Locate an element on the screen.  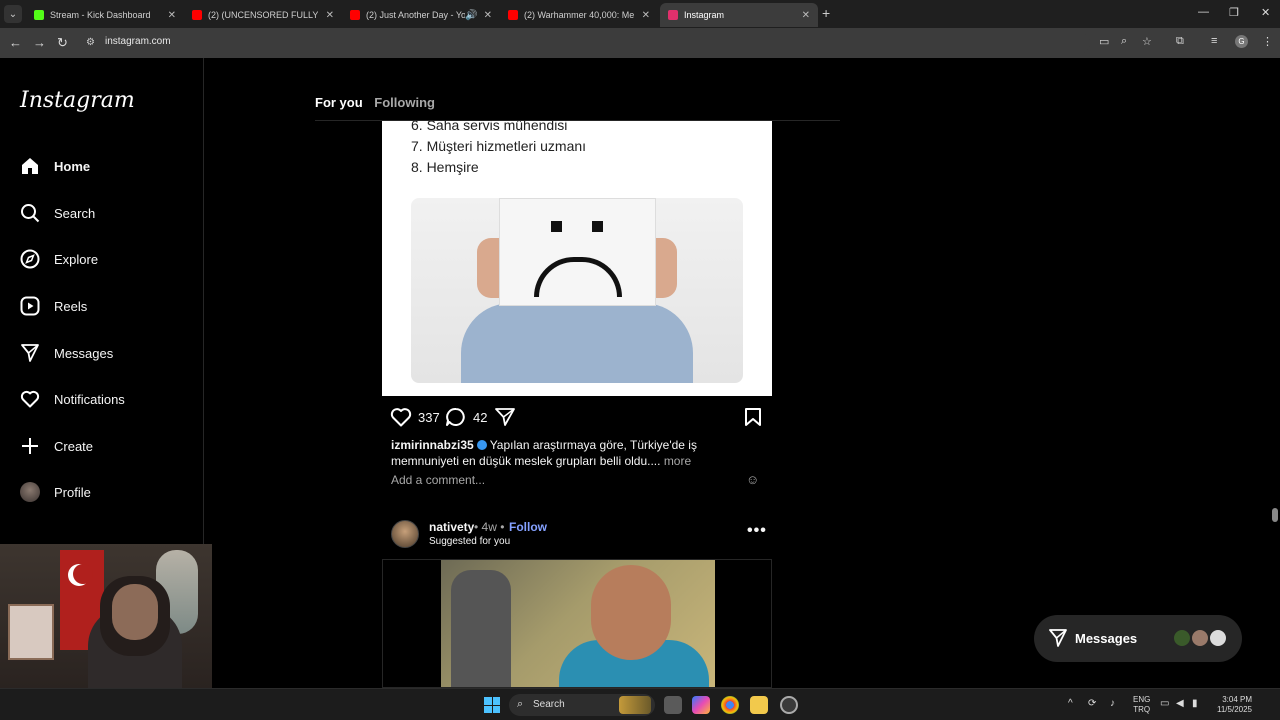
tab-kick-dashboard: Stream - Kick Dashboard ✕ is located at coordinates (105, 15).